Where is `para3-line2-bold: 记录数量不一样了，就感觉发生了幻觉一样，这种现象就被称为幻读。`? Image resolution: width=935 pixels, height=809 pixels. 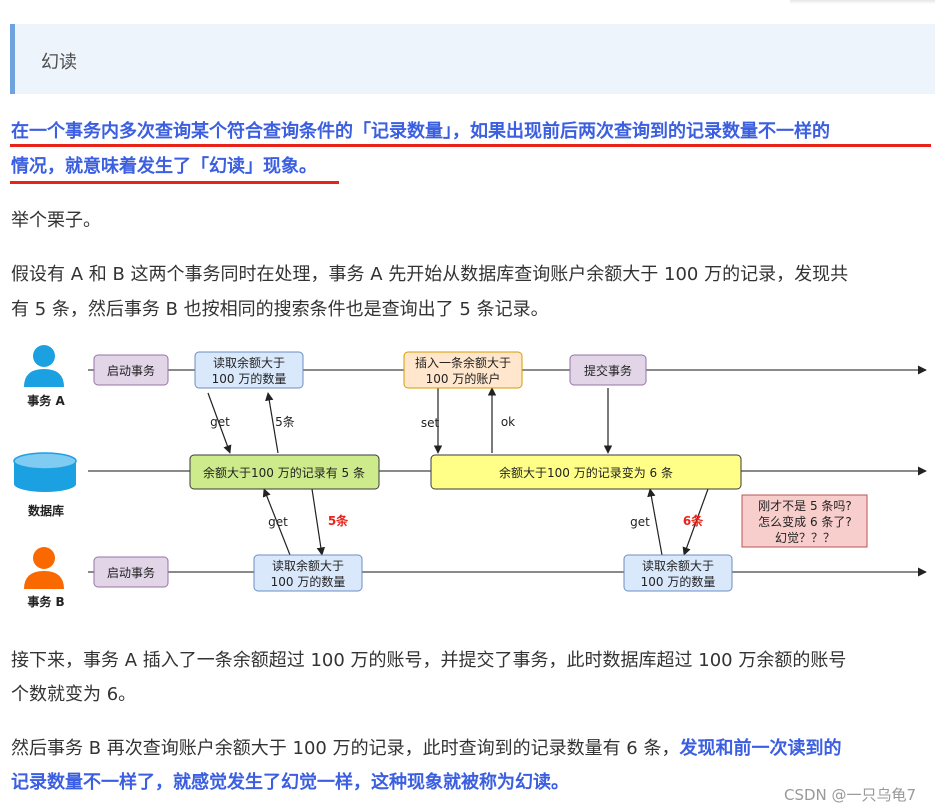
para3-line2-bold: 记录数量不一样了，就感觉发生了幻觉一样，这种现象就被称为幻读。 is located at coordinates (290, 782).